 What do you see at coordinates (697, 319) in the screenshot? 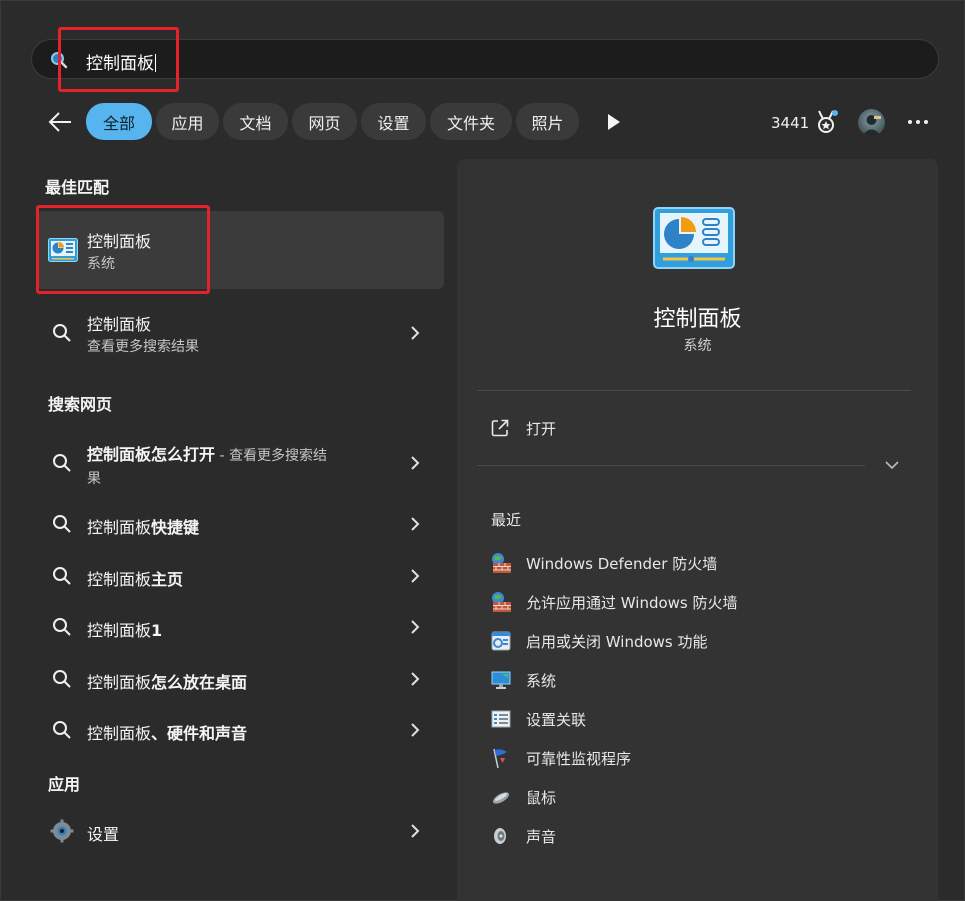
I see `detail-title: 控制面板` at bounding box center [697, 319].